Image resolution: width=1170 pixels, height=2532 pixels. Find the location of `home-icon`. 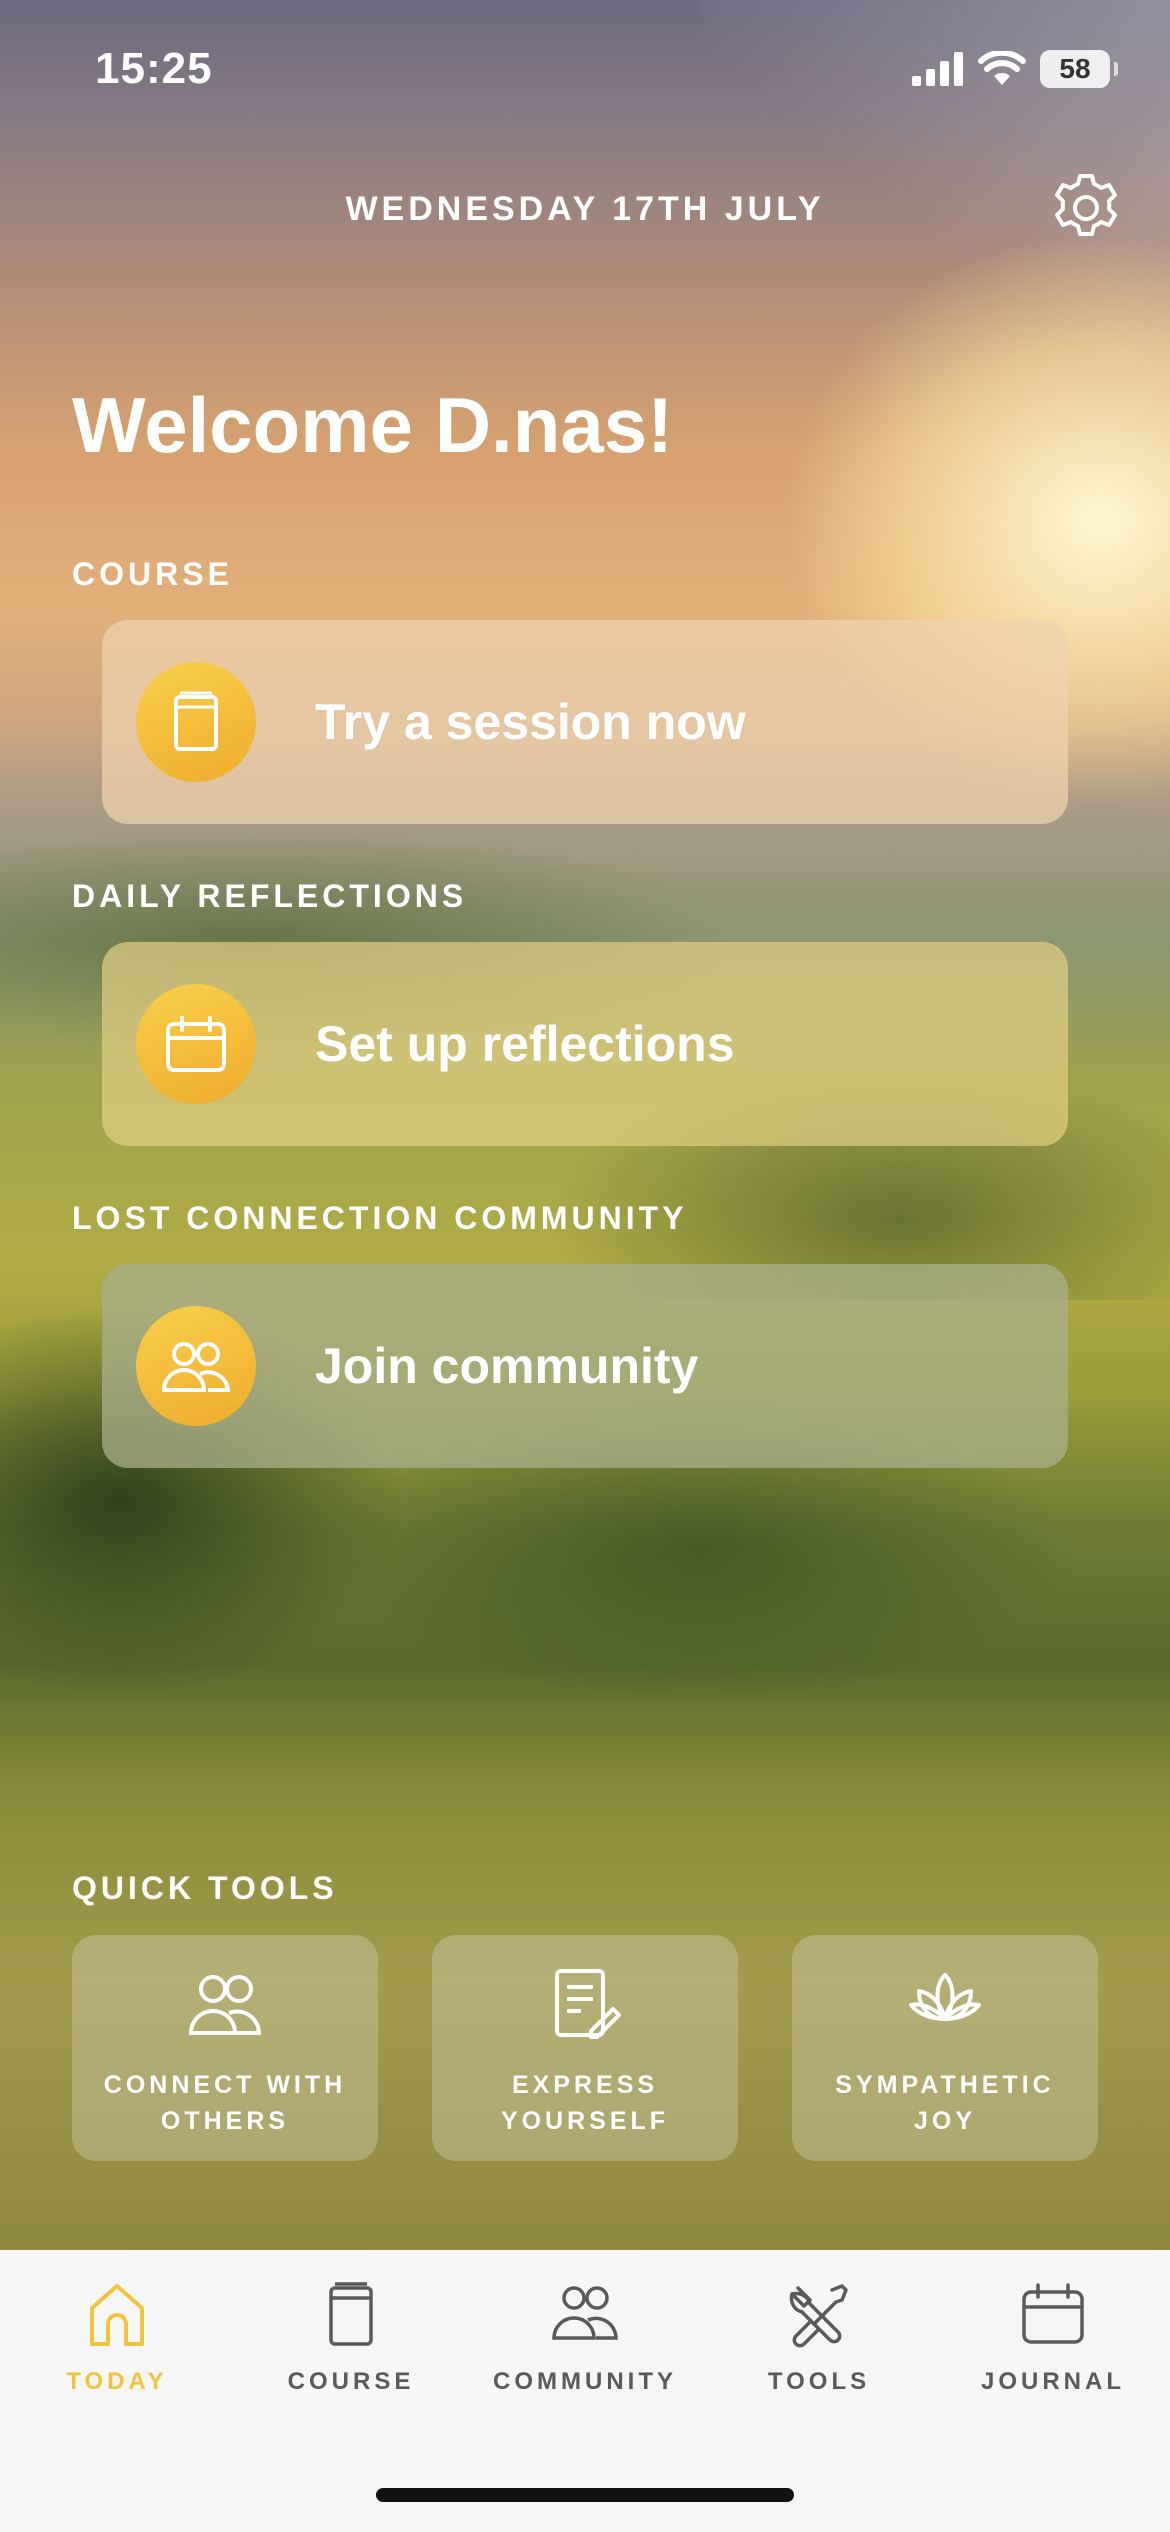

home-icon is located at coordinates (117, 2315).